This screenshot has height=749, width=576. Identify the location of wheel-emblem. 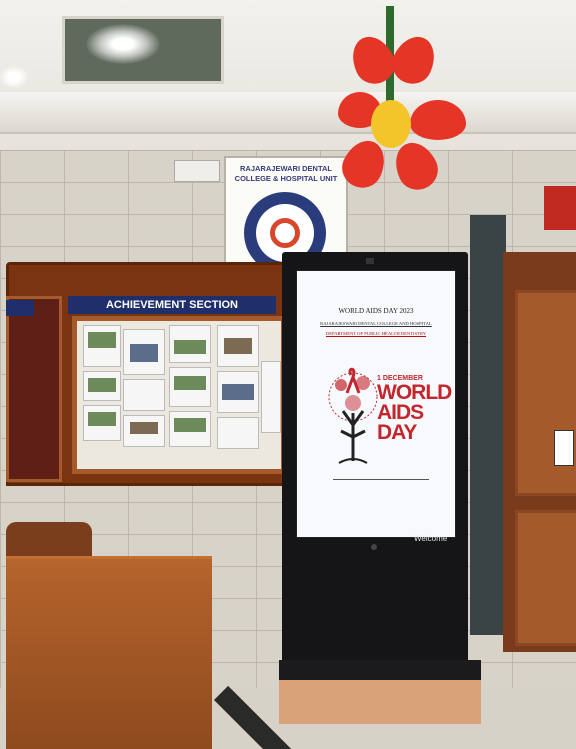
(285, 233).